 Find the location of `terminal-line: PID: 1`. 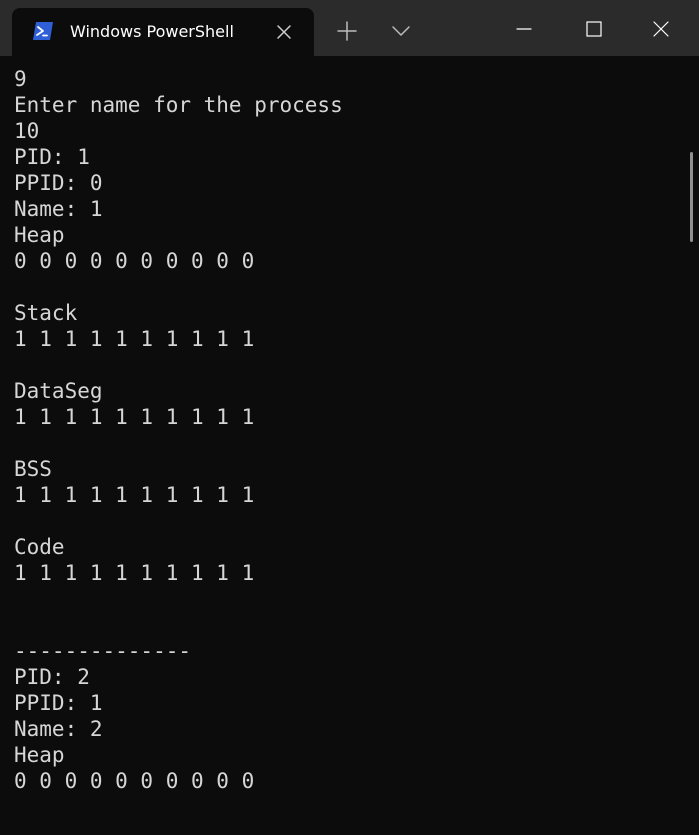

terminal-line: PID: 1 is located at coordinates (52, 157).